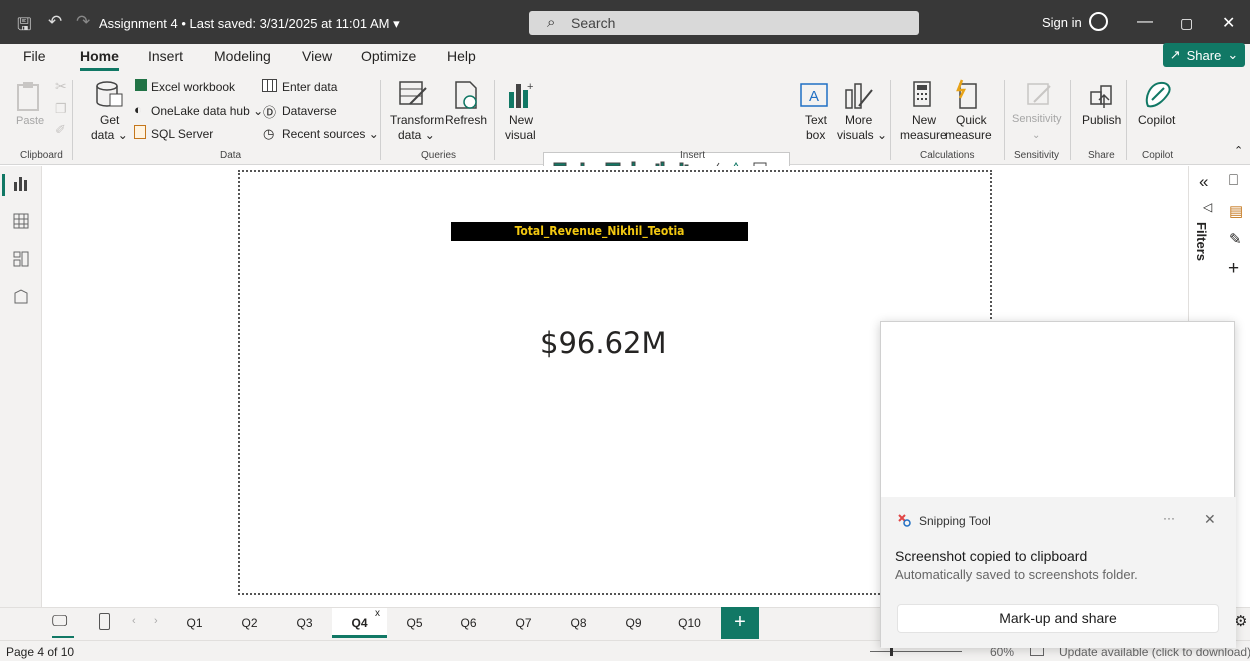 This screenshot has width=1250, height=661. I want to click on transform-data-label: Transform, so click(417, 120).